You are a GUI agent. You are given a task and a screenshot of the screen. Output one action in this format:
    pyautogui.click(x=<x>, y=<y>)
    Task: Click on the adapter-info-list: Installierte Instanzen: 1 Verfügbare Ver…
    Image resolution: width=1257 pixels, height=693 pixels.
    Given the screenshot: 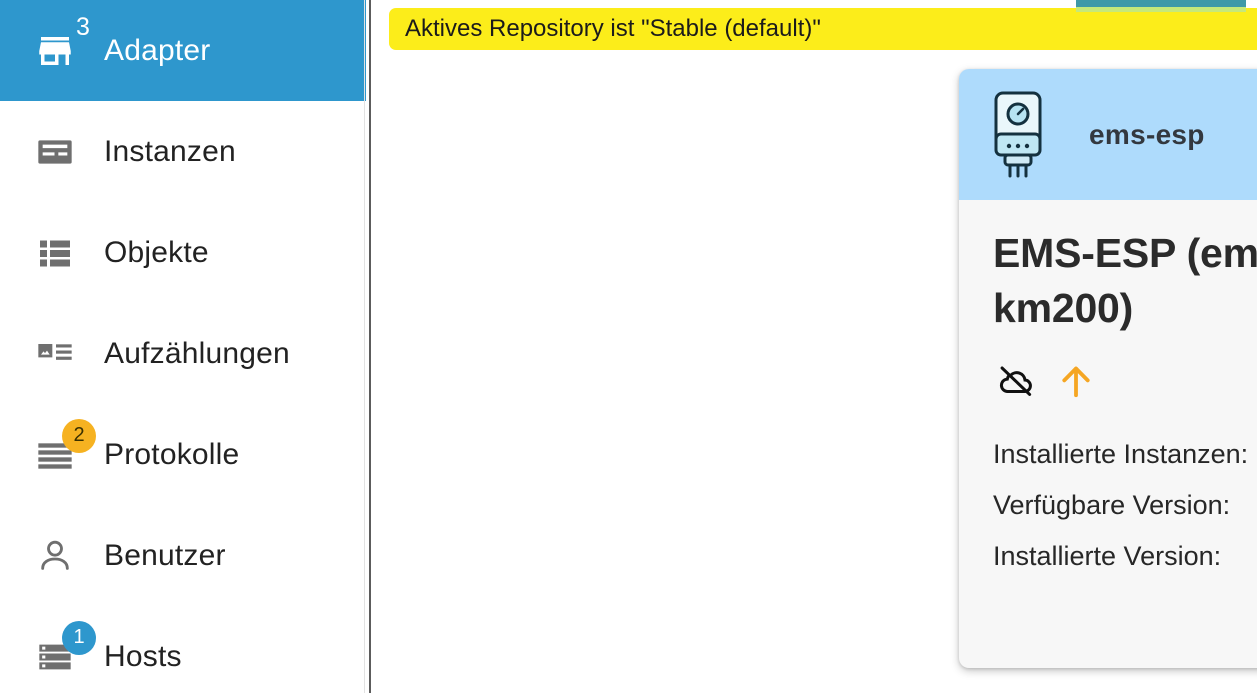 What is the action you would take?
    pyautogui.click(x=1125, y=515)
    